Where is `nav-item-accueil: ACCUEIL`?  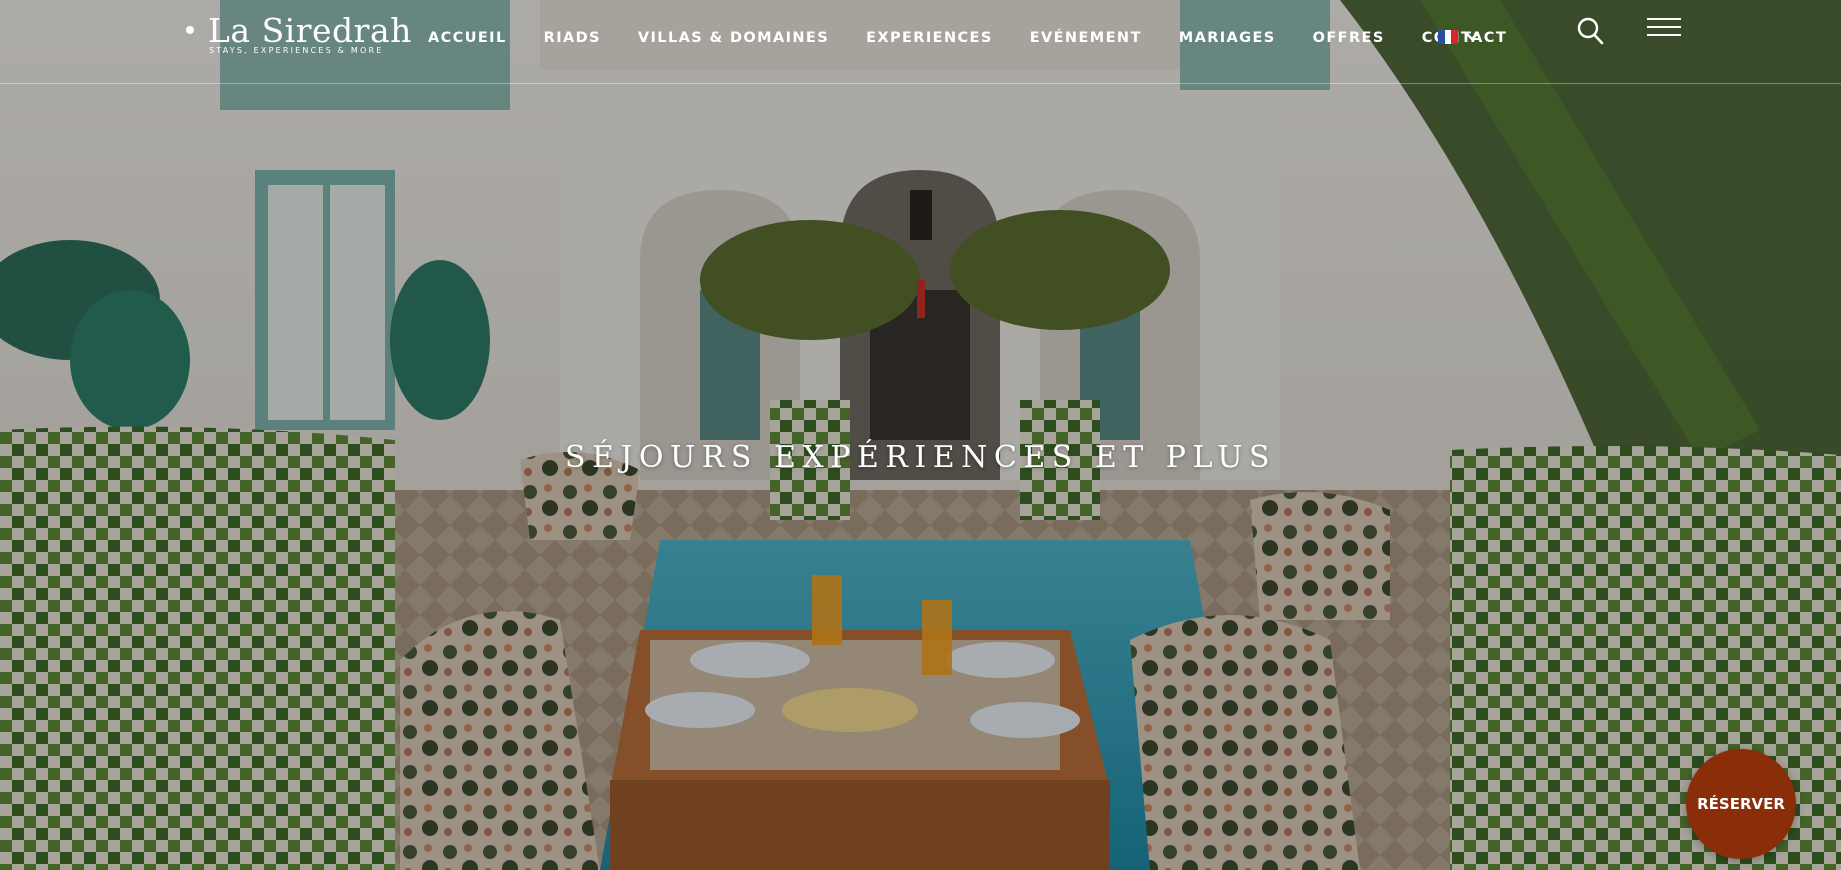
nav-item-accueil: ACCUEIL is located at coordinates (467, 38).